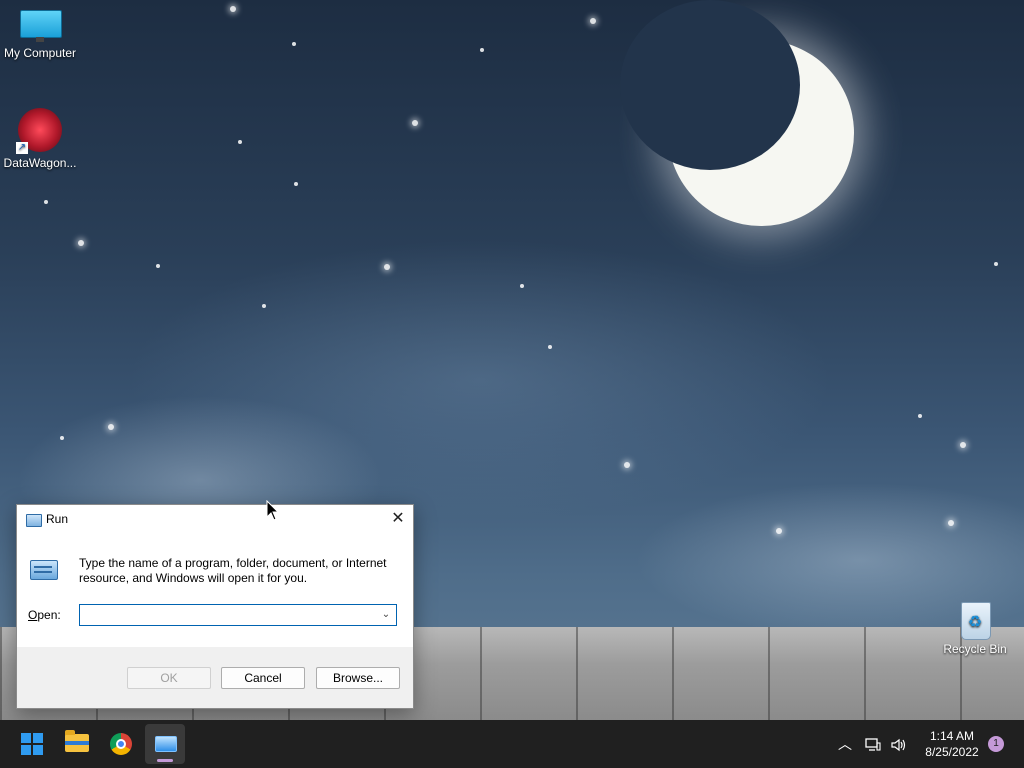 This screenshot has width=1024, height=768. Describe the element at coordinates (873, 744) in the screenshot. I see `network-icon` at that location.